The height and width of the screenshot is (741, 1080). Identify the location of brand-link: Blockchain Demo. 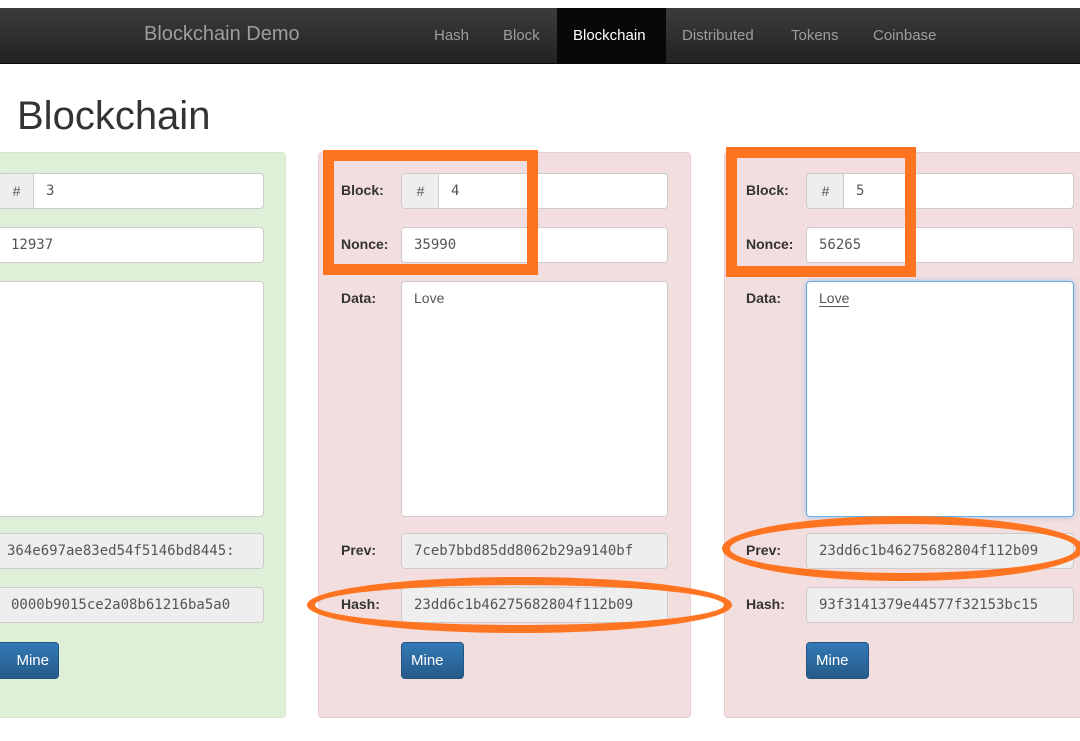
(222, 34).